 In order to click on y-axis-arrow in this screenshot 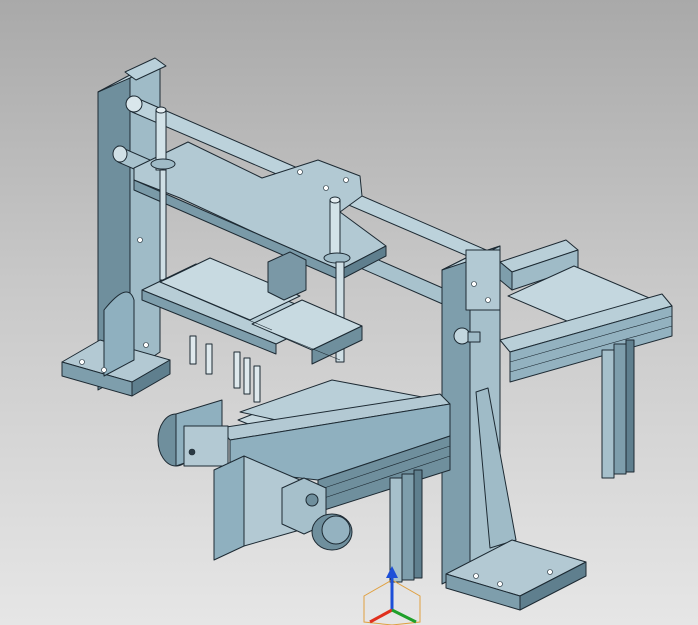, I will do `click(404, 616)`.